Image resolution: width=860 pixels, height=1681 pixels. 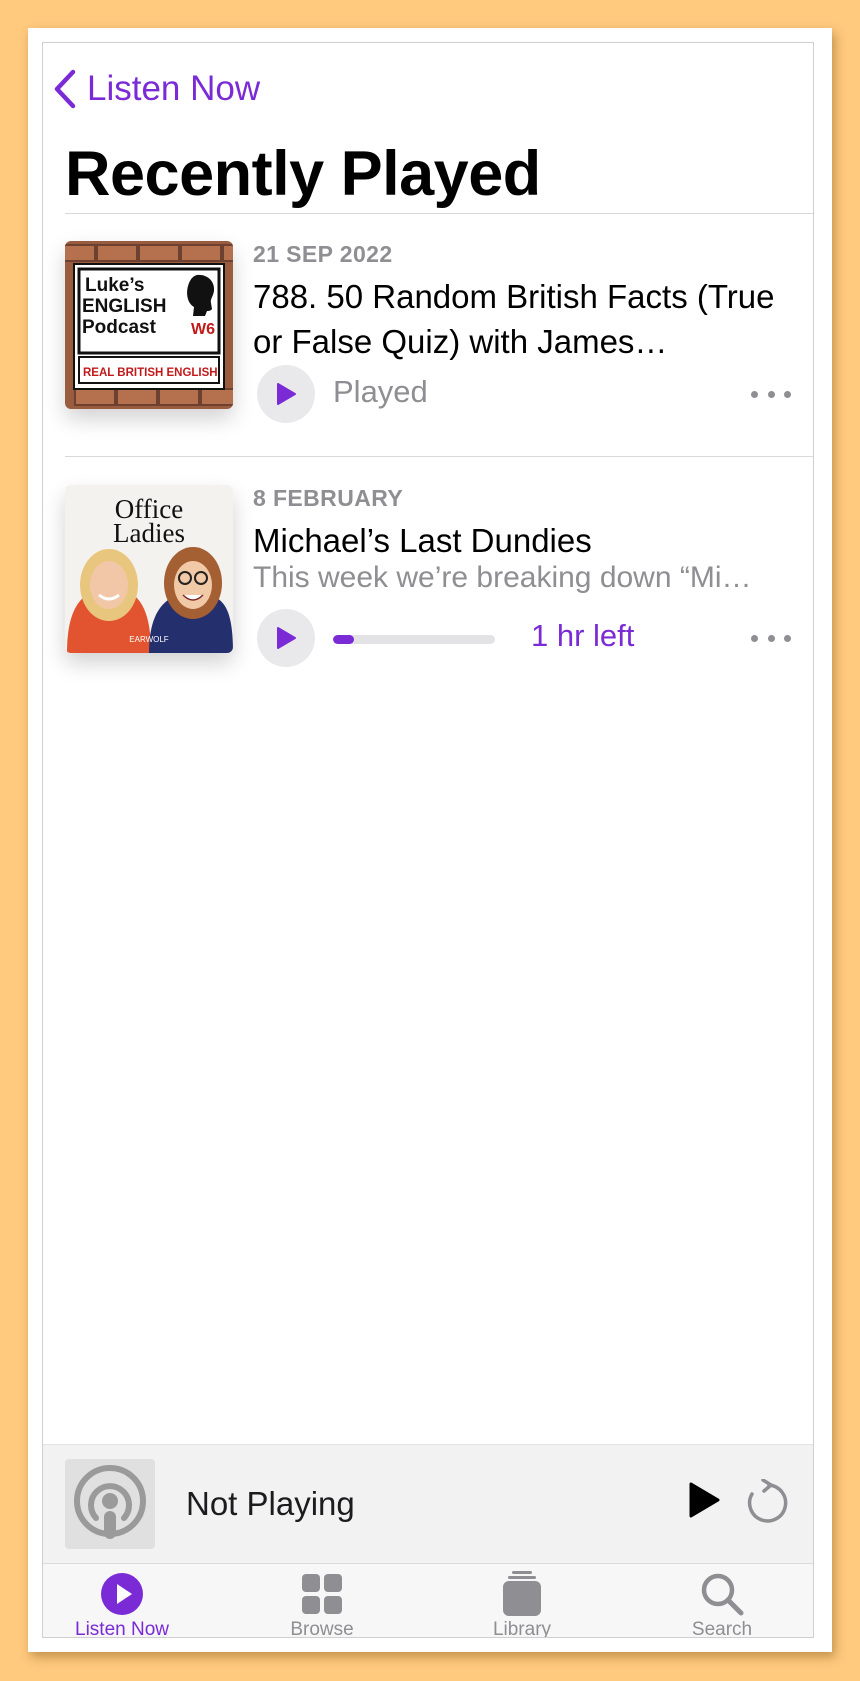 What do you see at coordinates (344, 639) in the screenshot?
I see `progress-fill` at bounding box center [344, 639].